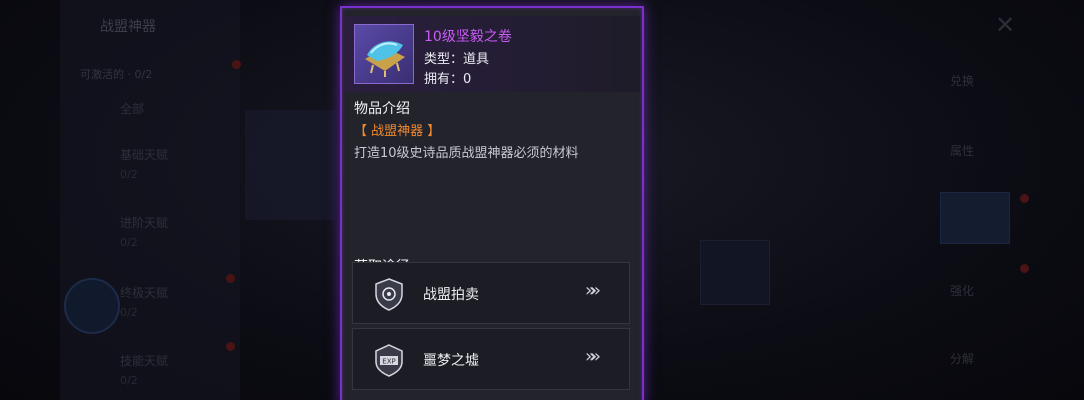  What do you see at coordinates (492, 54) in the screenshot?
I see `item-header: 10级坚毅之卷 类型：道具 拥有：0` at bounding box center [492, 54].